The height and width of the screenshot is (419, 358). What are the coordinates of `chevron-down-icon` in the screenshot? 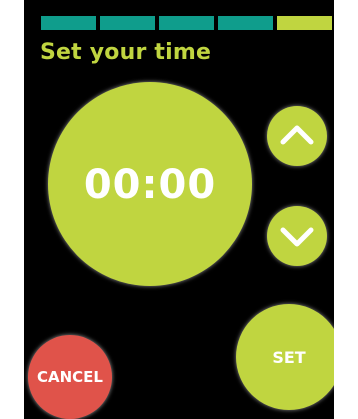 It's located at (297, 237).